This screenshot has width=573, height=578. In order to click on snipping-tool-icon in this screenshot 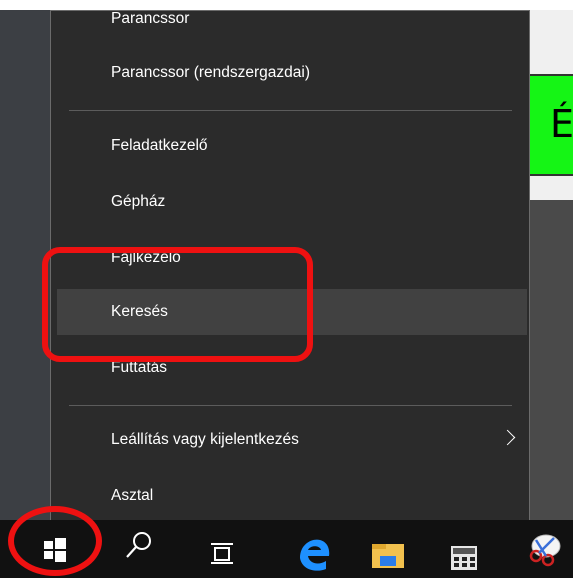, I will do `click(542, 549)`.